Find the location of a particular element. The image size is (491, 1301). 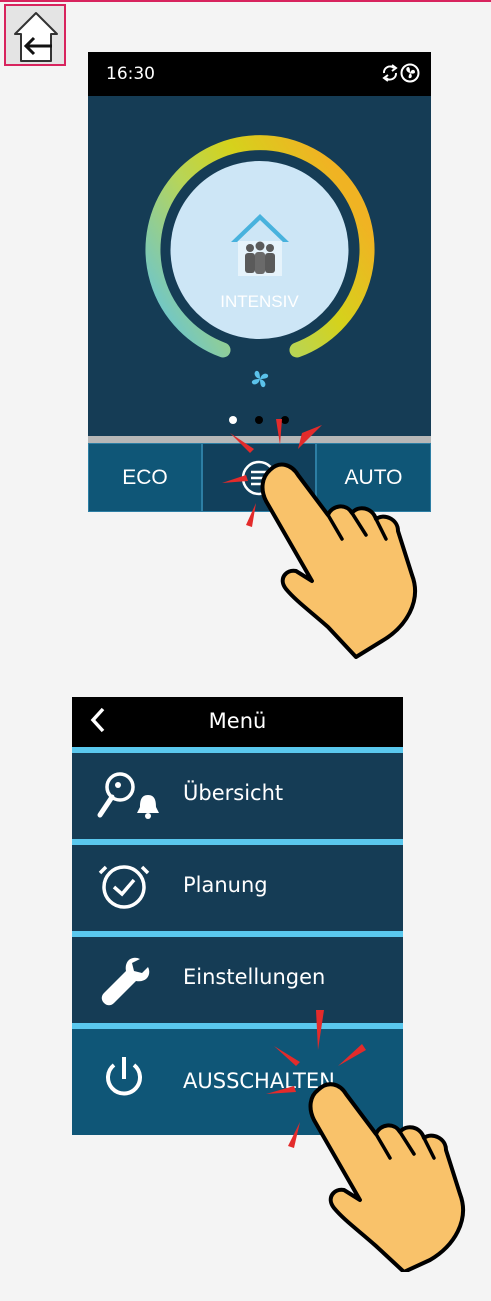

clock: 16:30 is located at coordinates (130, 74).